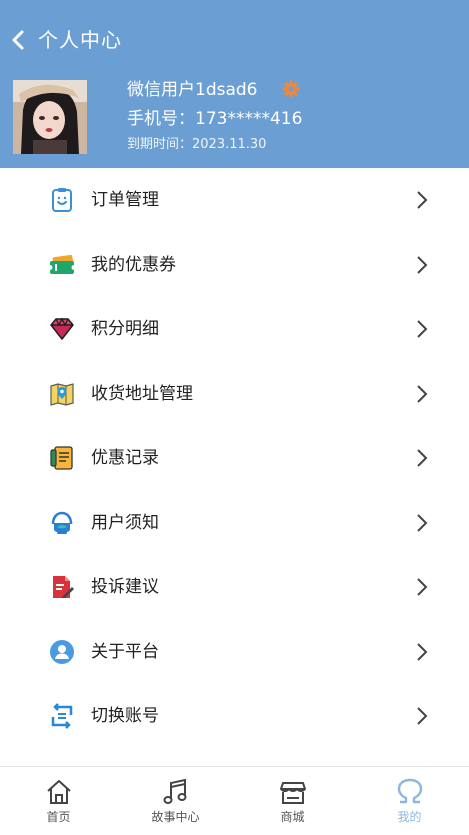 This screenshot has width=469, height=835. I want to click on tab-mine: 我的, so click(409, 801).